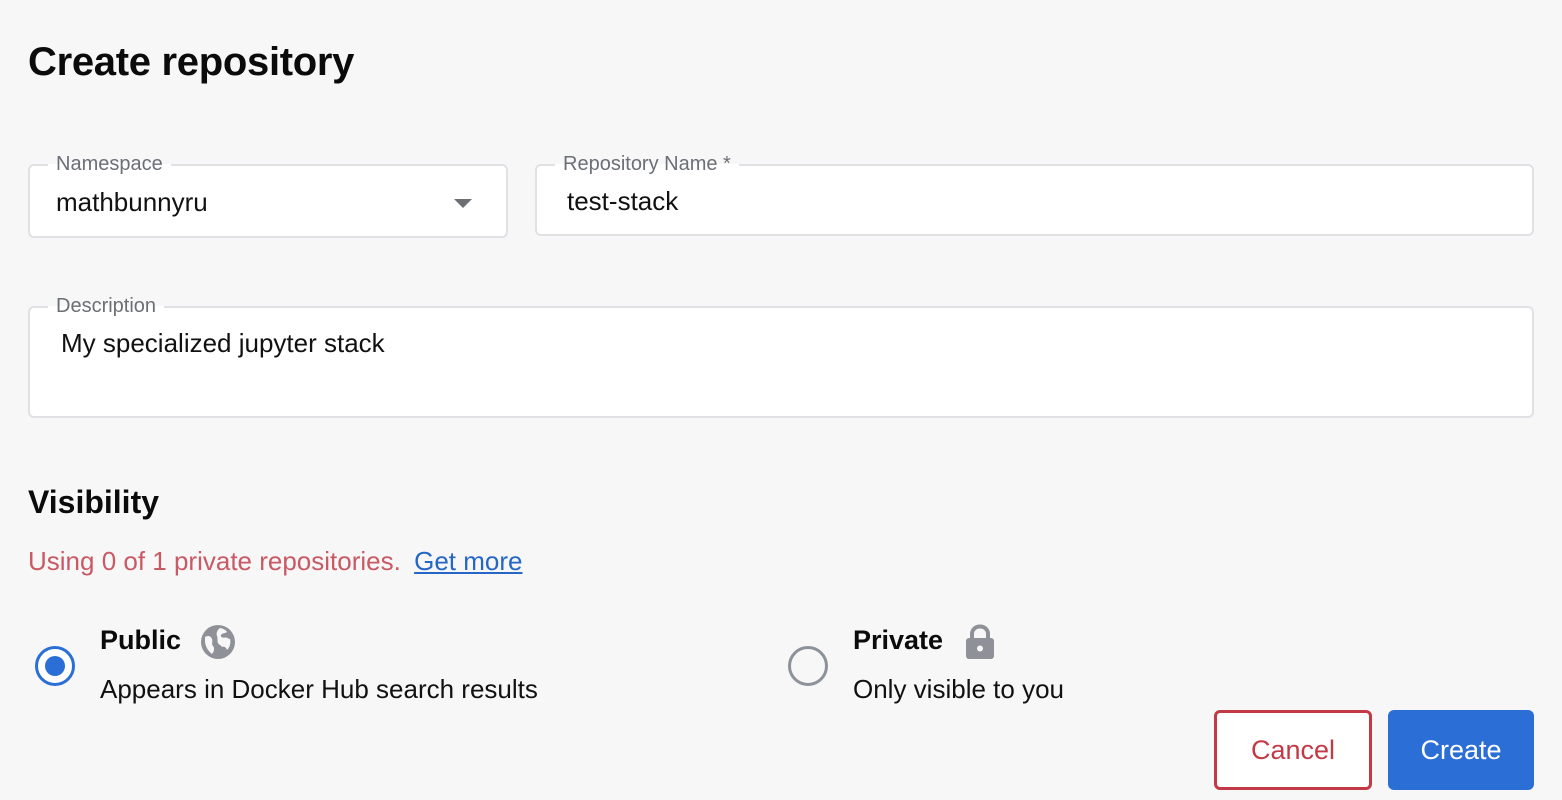 This screenshot has height=800, width=1562. Describe the element at coordinates (55, 666) in the screenshot. I see `public-radio` at that location.